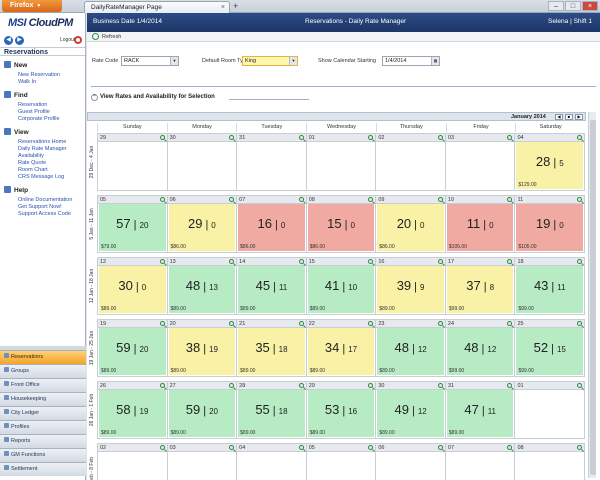 The height and width of the screenshot is (480, 600). I want to click on calendar-day-cell: 07 16 | 0 $86.00, so click(271, 224).